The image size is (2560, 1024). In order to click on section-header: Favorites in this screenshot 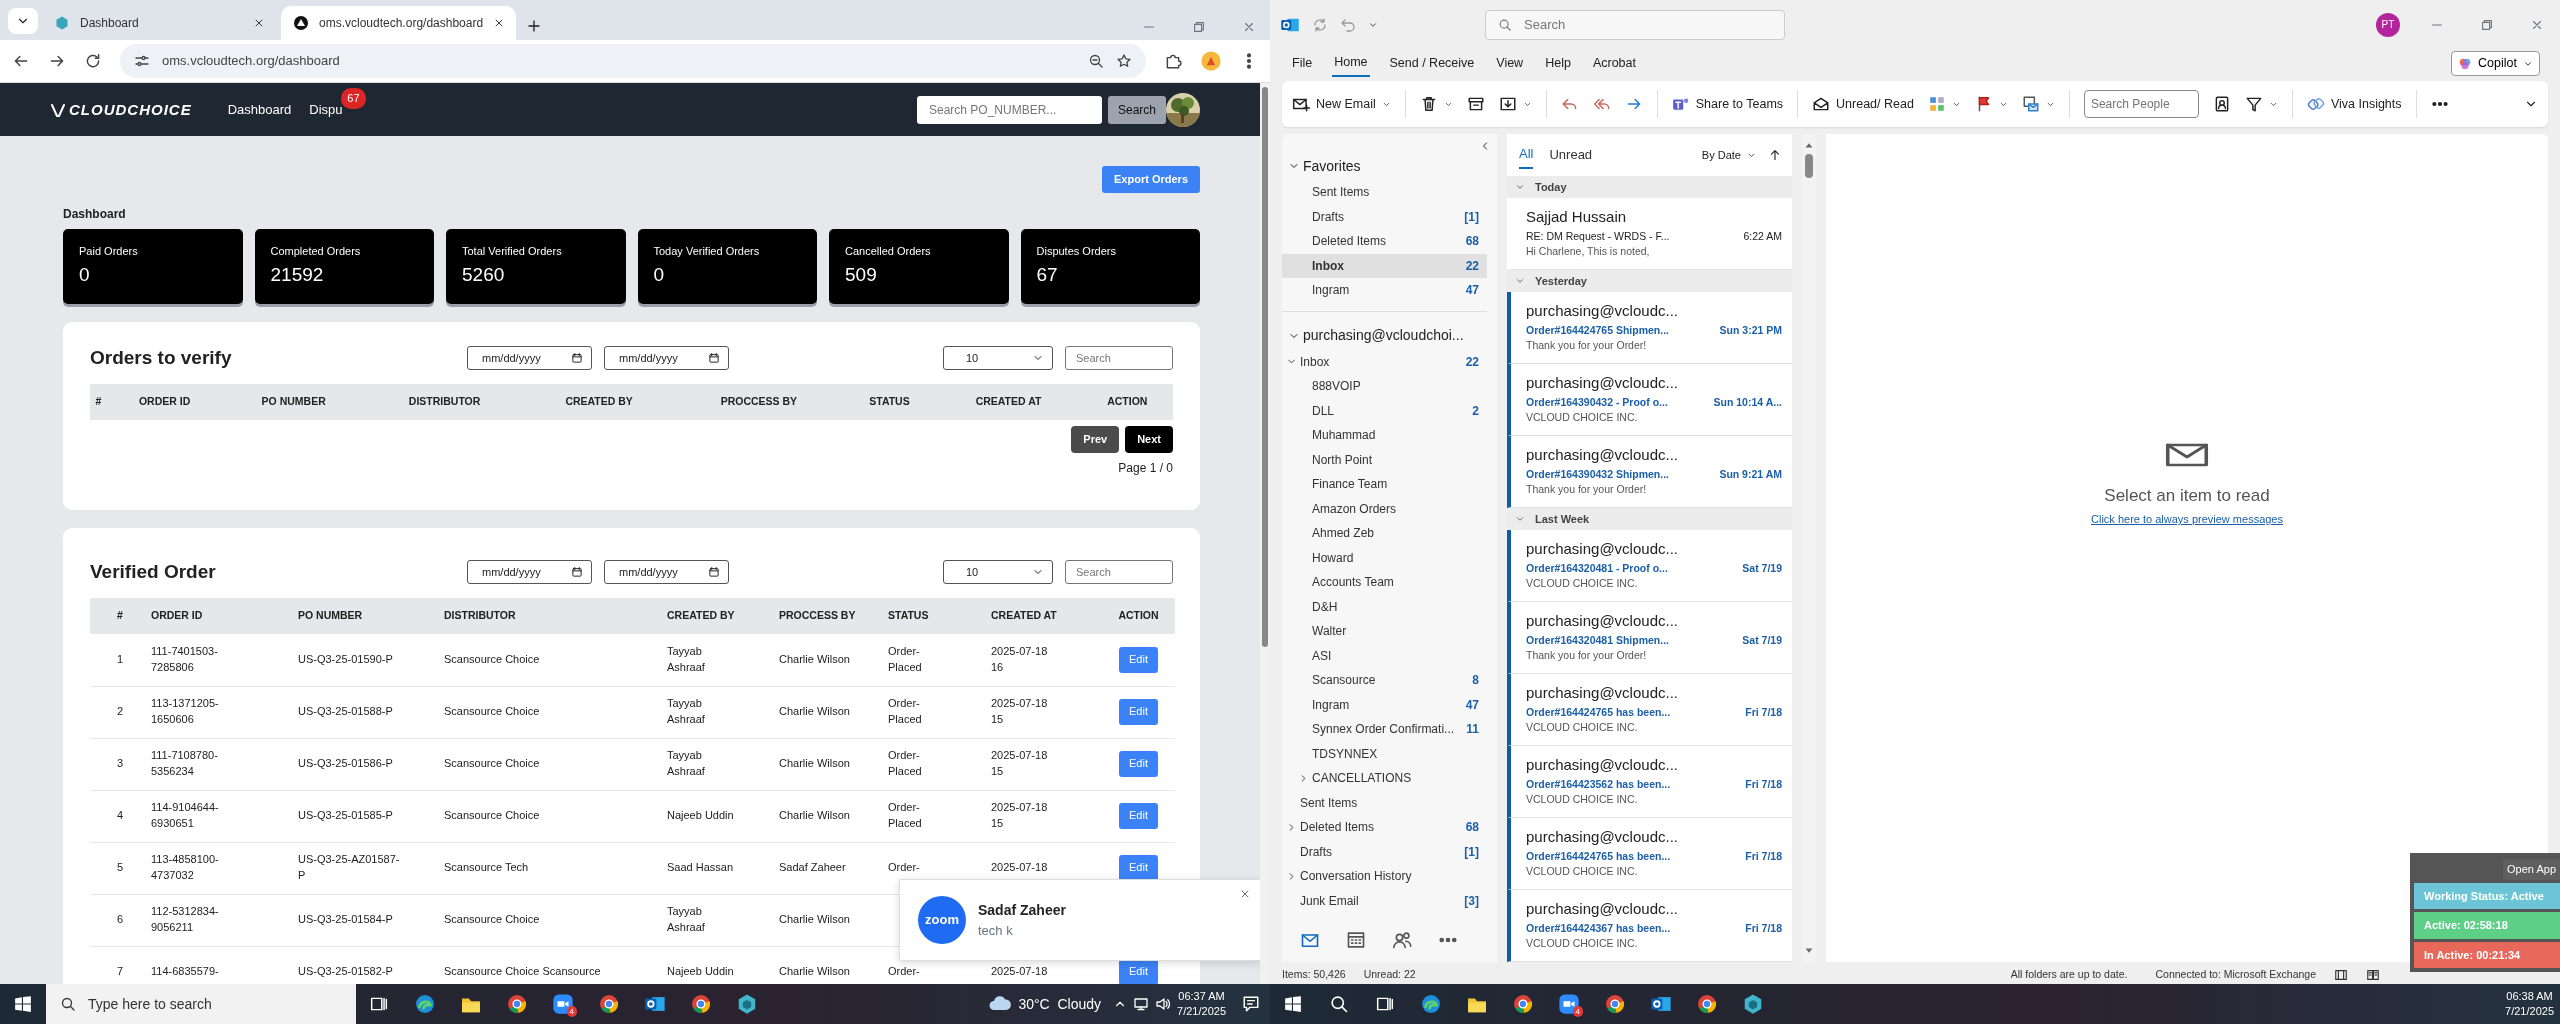, I will do `click(1389, 166)`.